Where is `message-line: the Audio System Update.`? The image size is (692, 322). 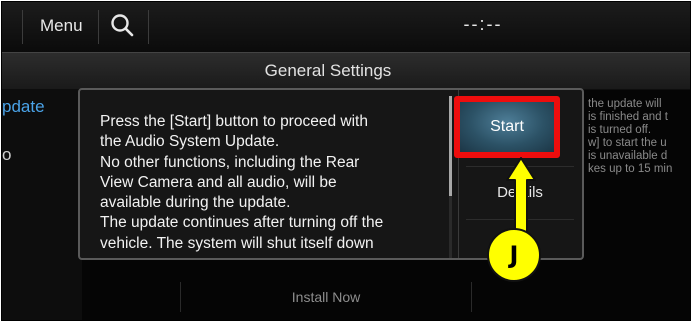
message-line: the Audio System Update. is located at coordinates (190, 142).